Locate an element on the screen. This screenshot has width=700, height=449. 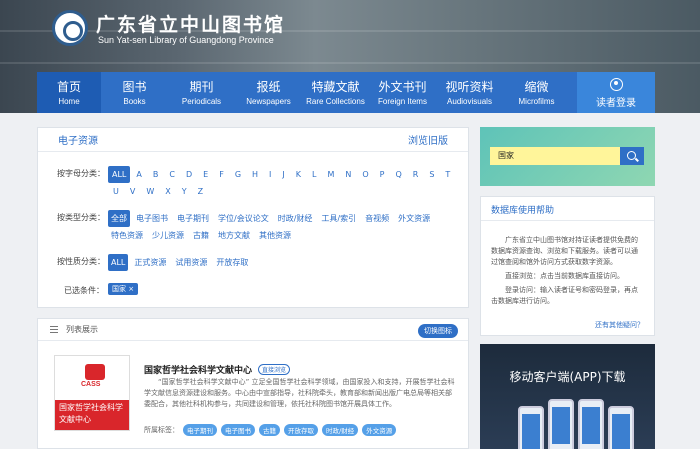
nav-label: 期刊 is located at coordinates (201, 87).